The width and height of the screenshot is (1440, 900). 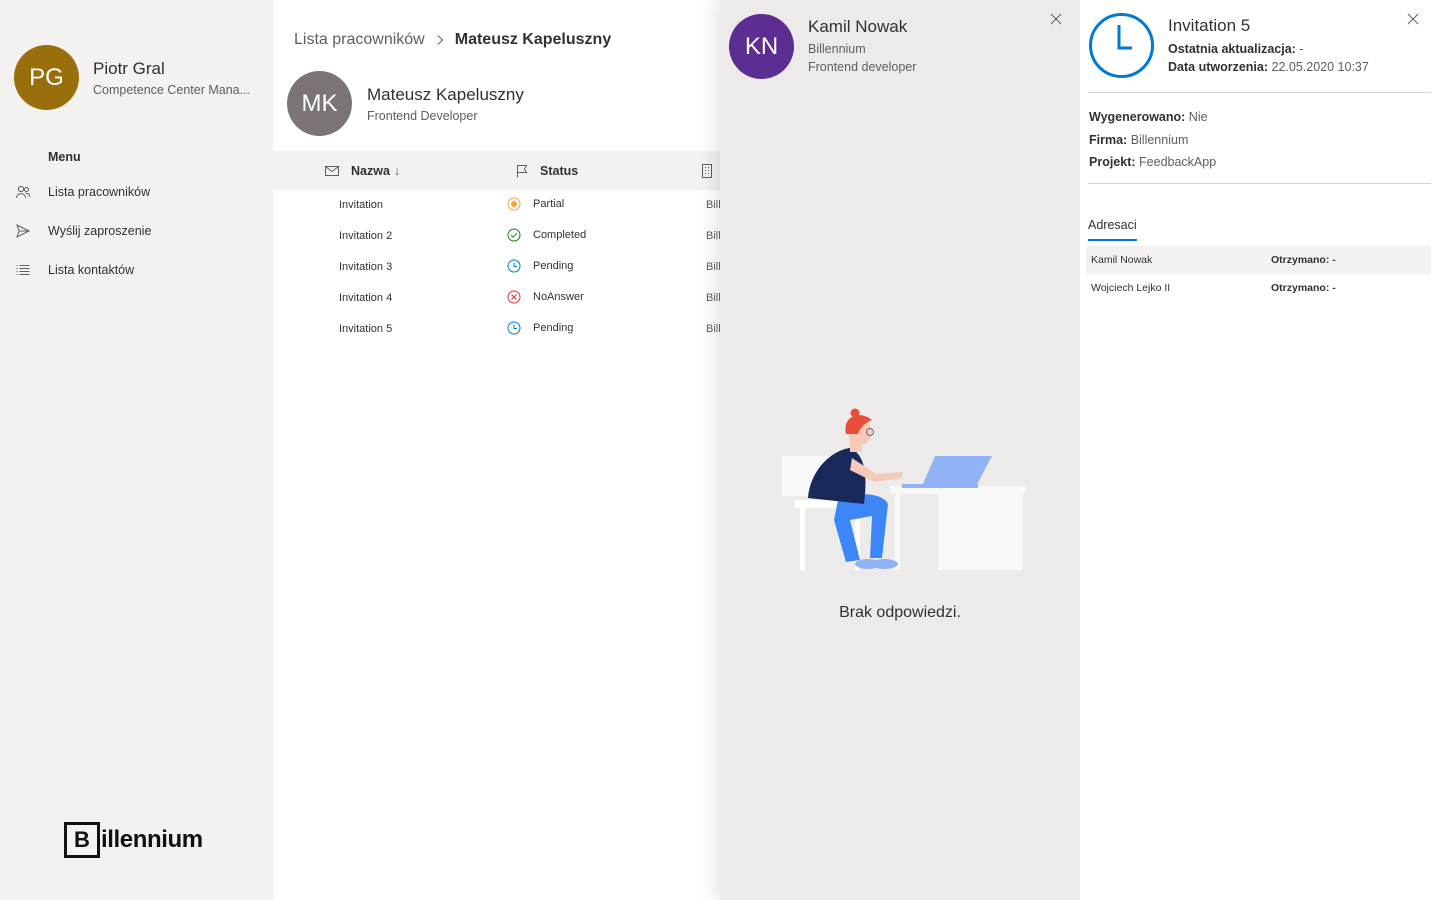 What do you see at coordinates (761, 46) in the screenshot?
I see `avatar: KN` at bounding box center [761, 46].